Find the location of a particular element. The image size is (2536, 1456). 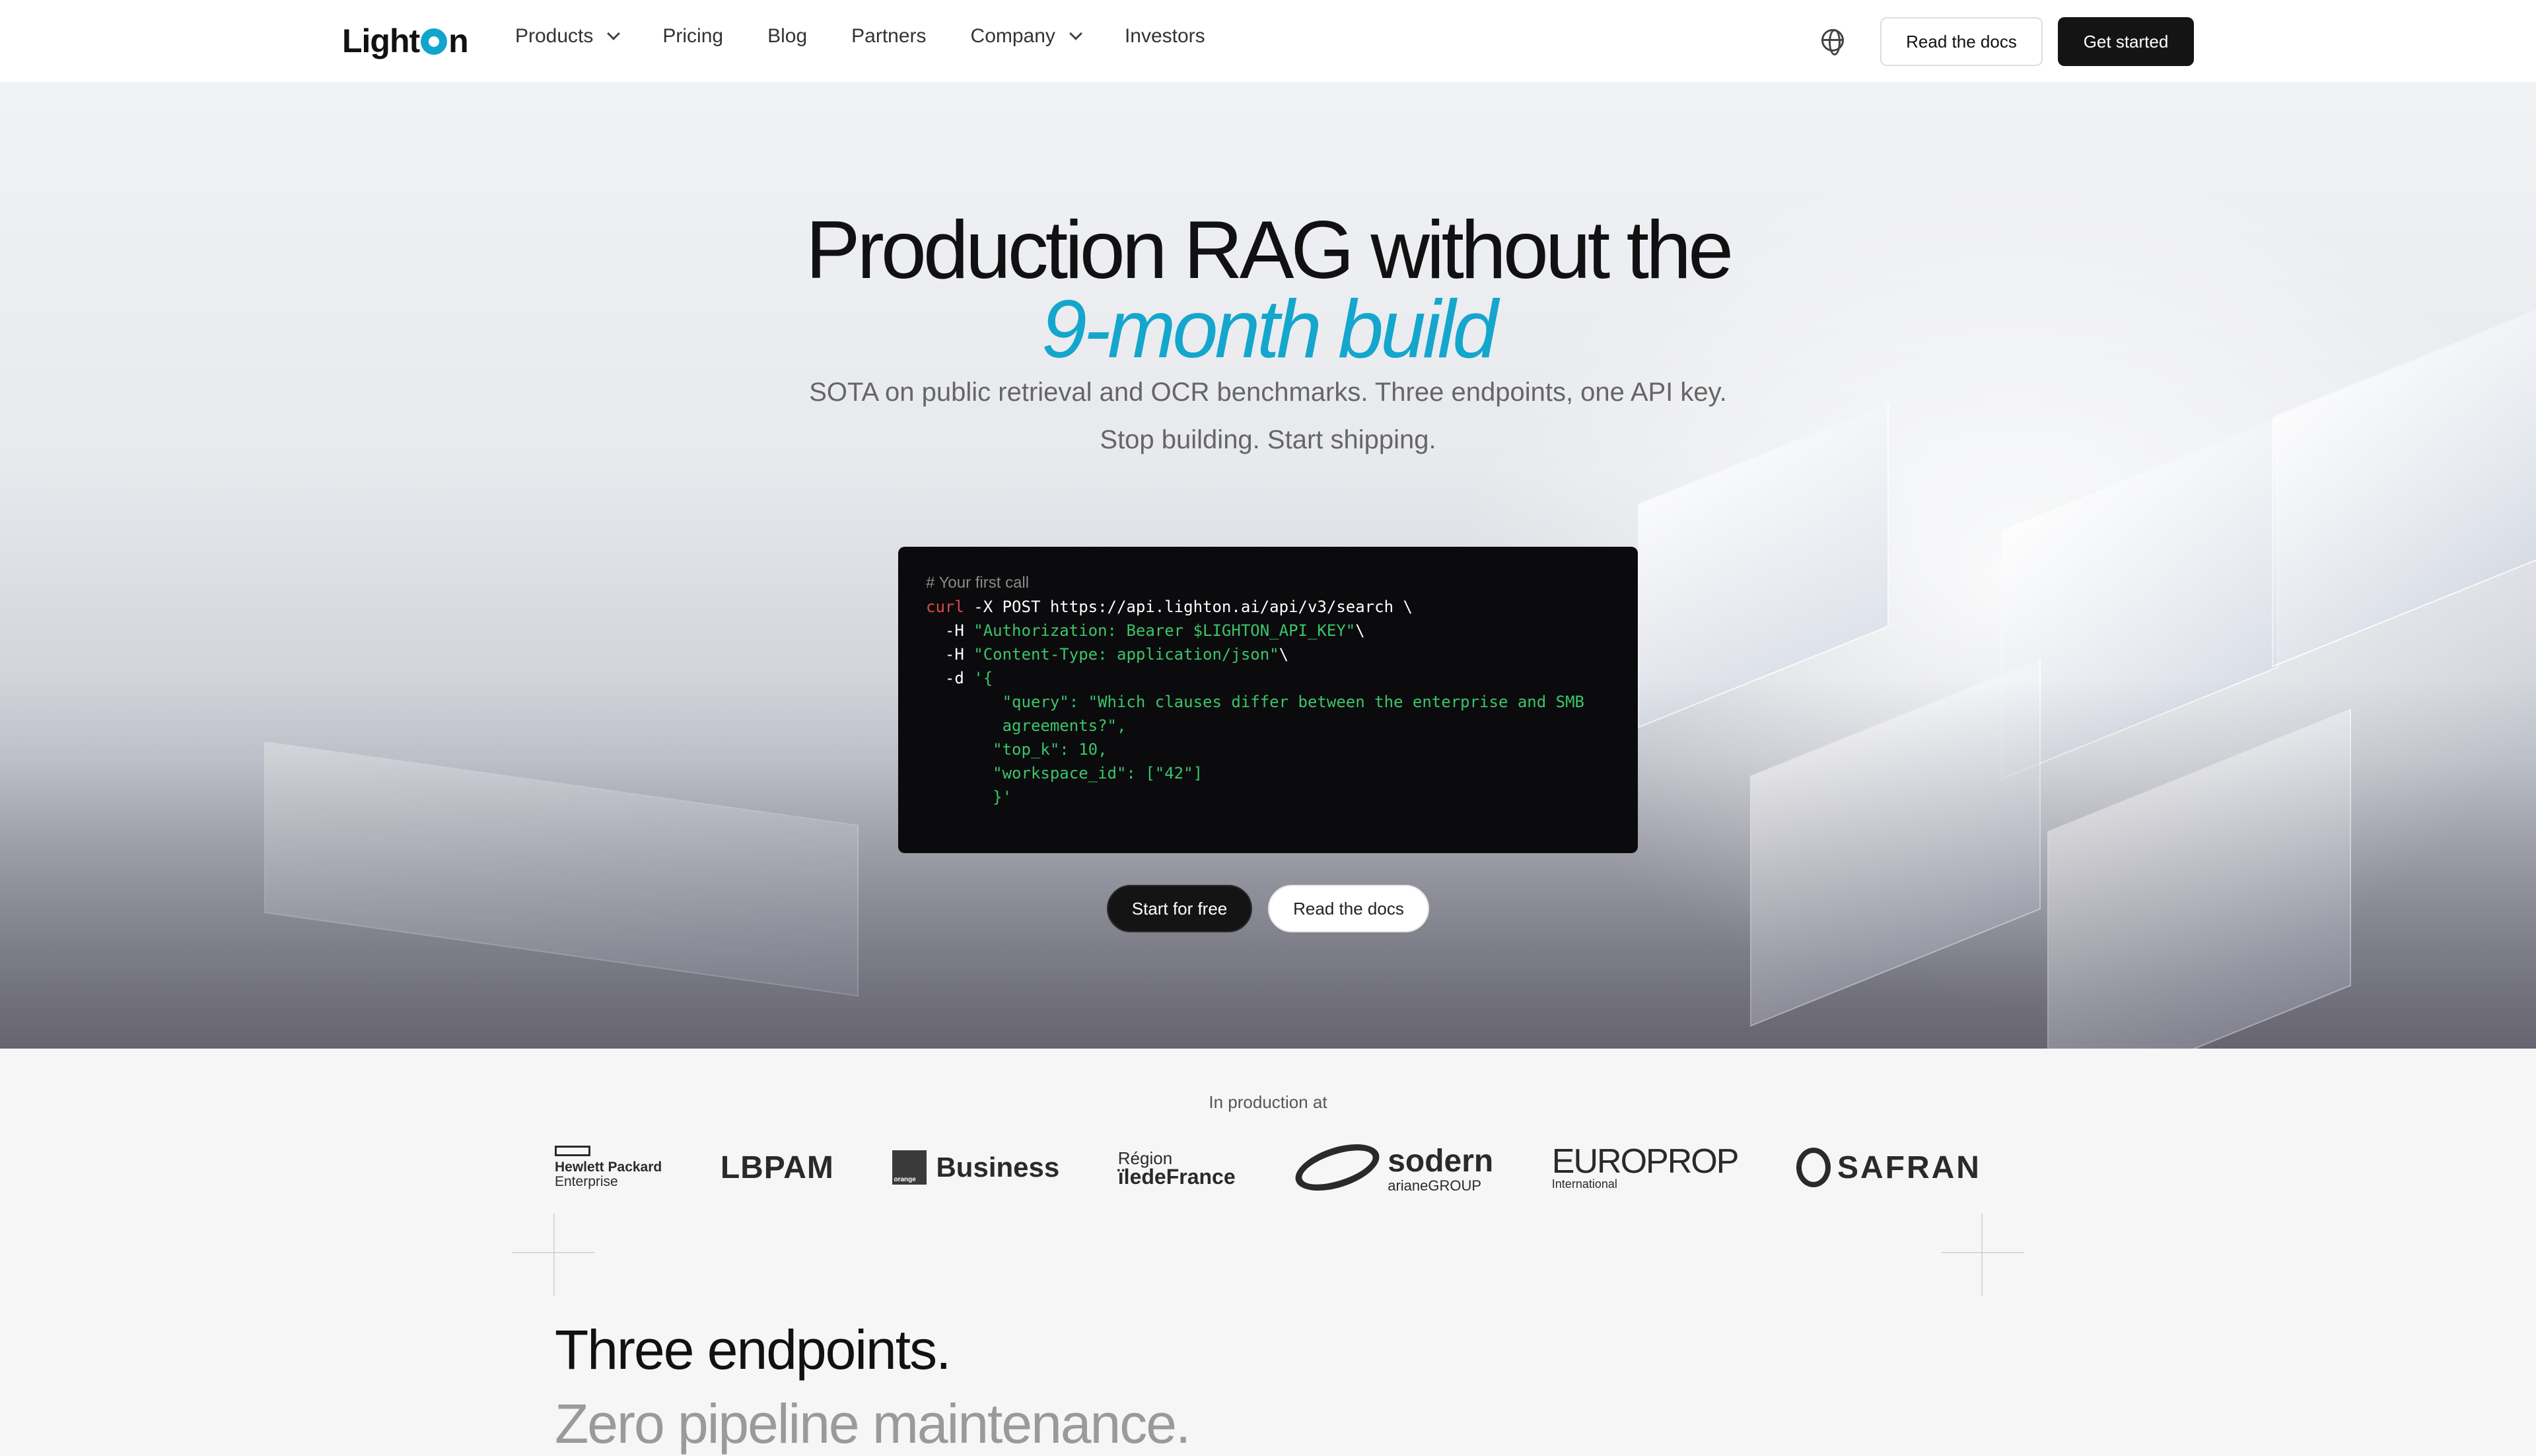

read-docs-button: Read the docs is located at coordinates (1961, 41).